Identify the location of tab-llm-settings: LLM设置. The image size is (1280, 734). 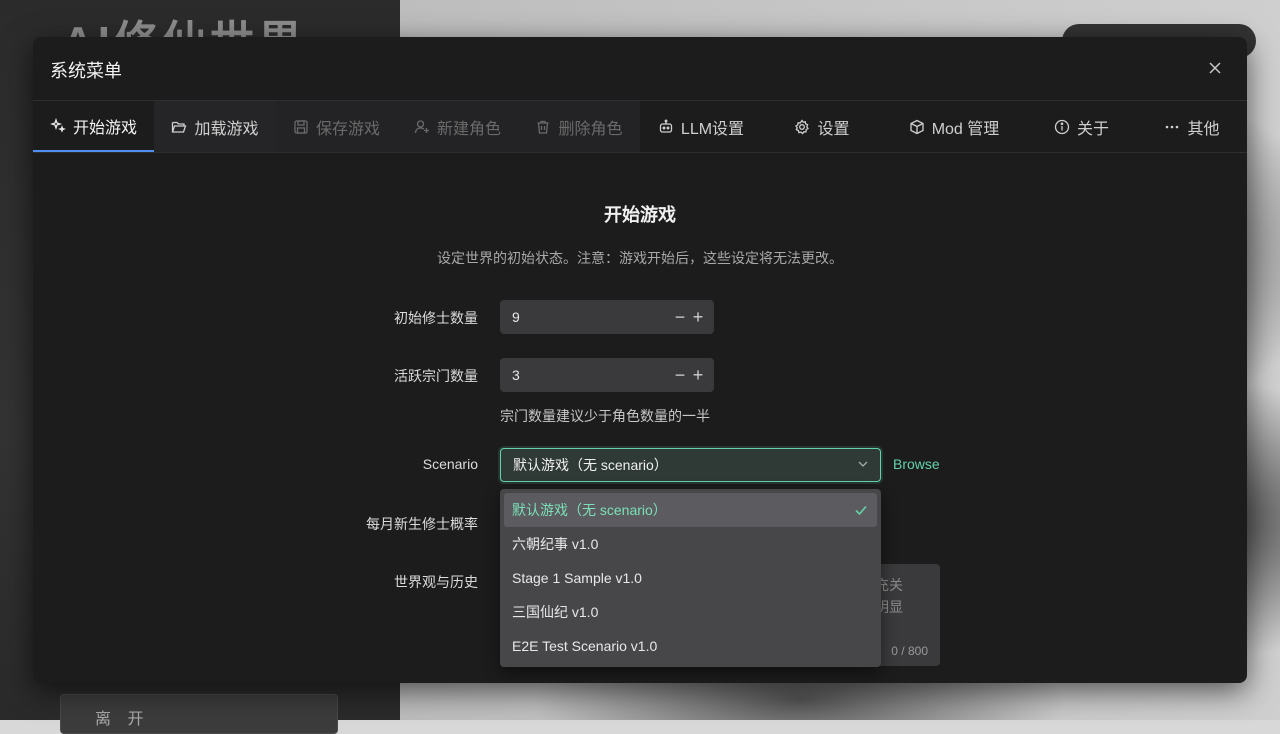
(701, 126).